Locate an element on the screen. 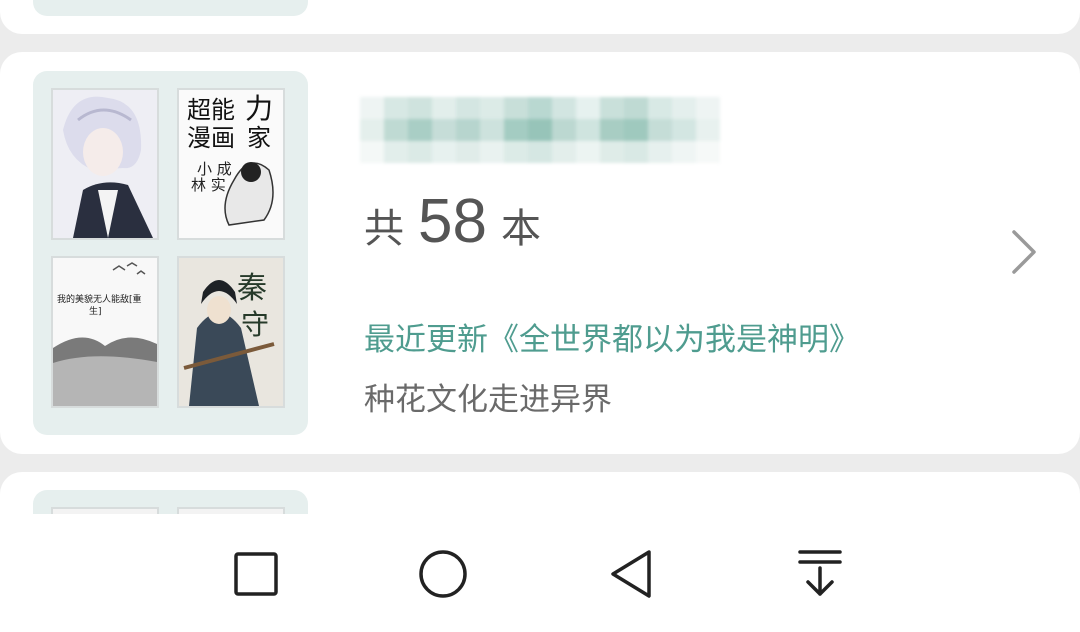  book-cover is located at coordinates (105, 164).